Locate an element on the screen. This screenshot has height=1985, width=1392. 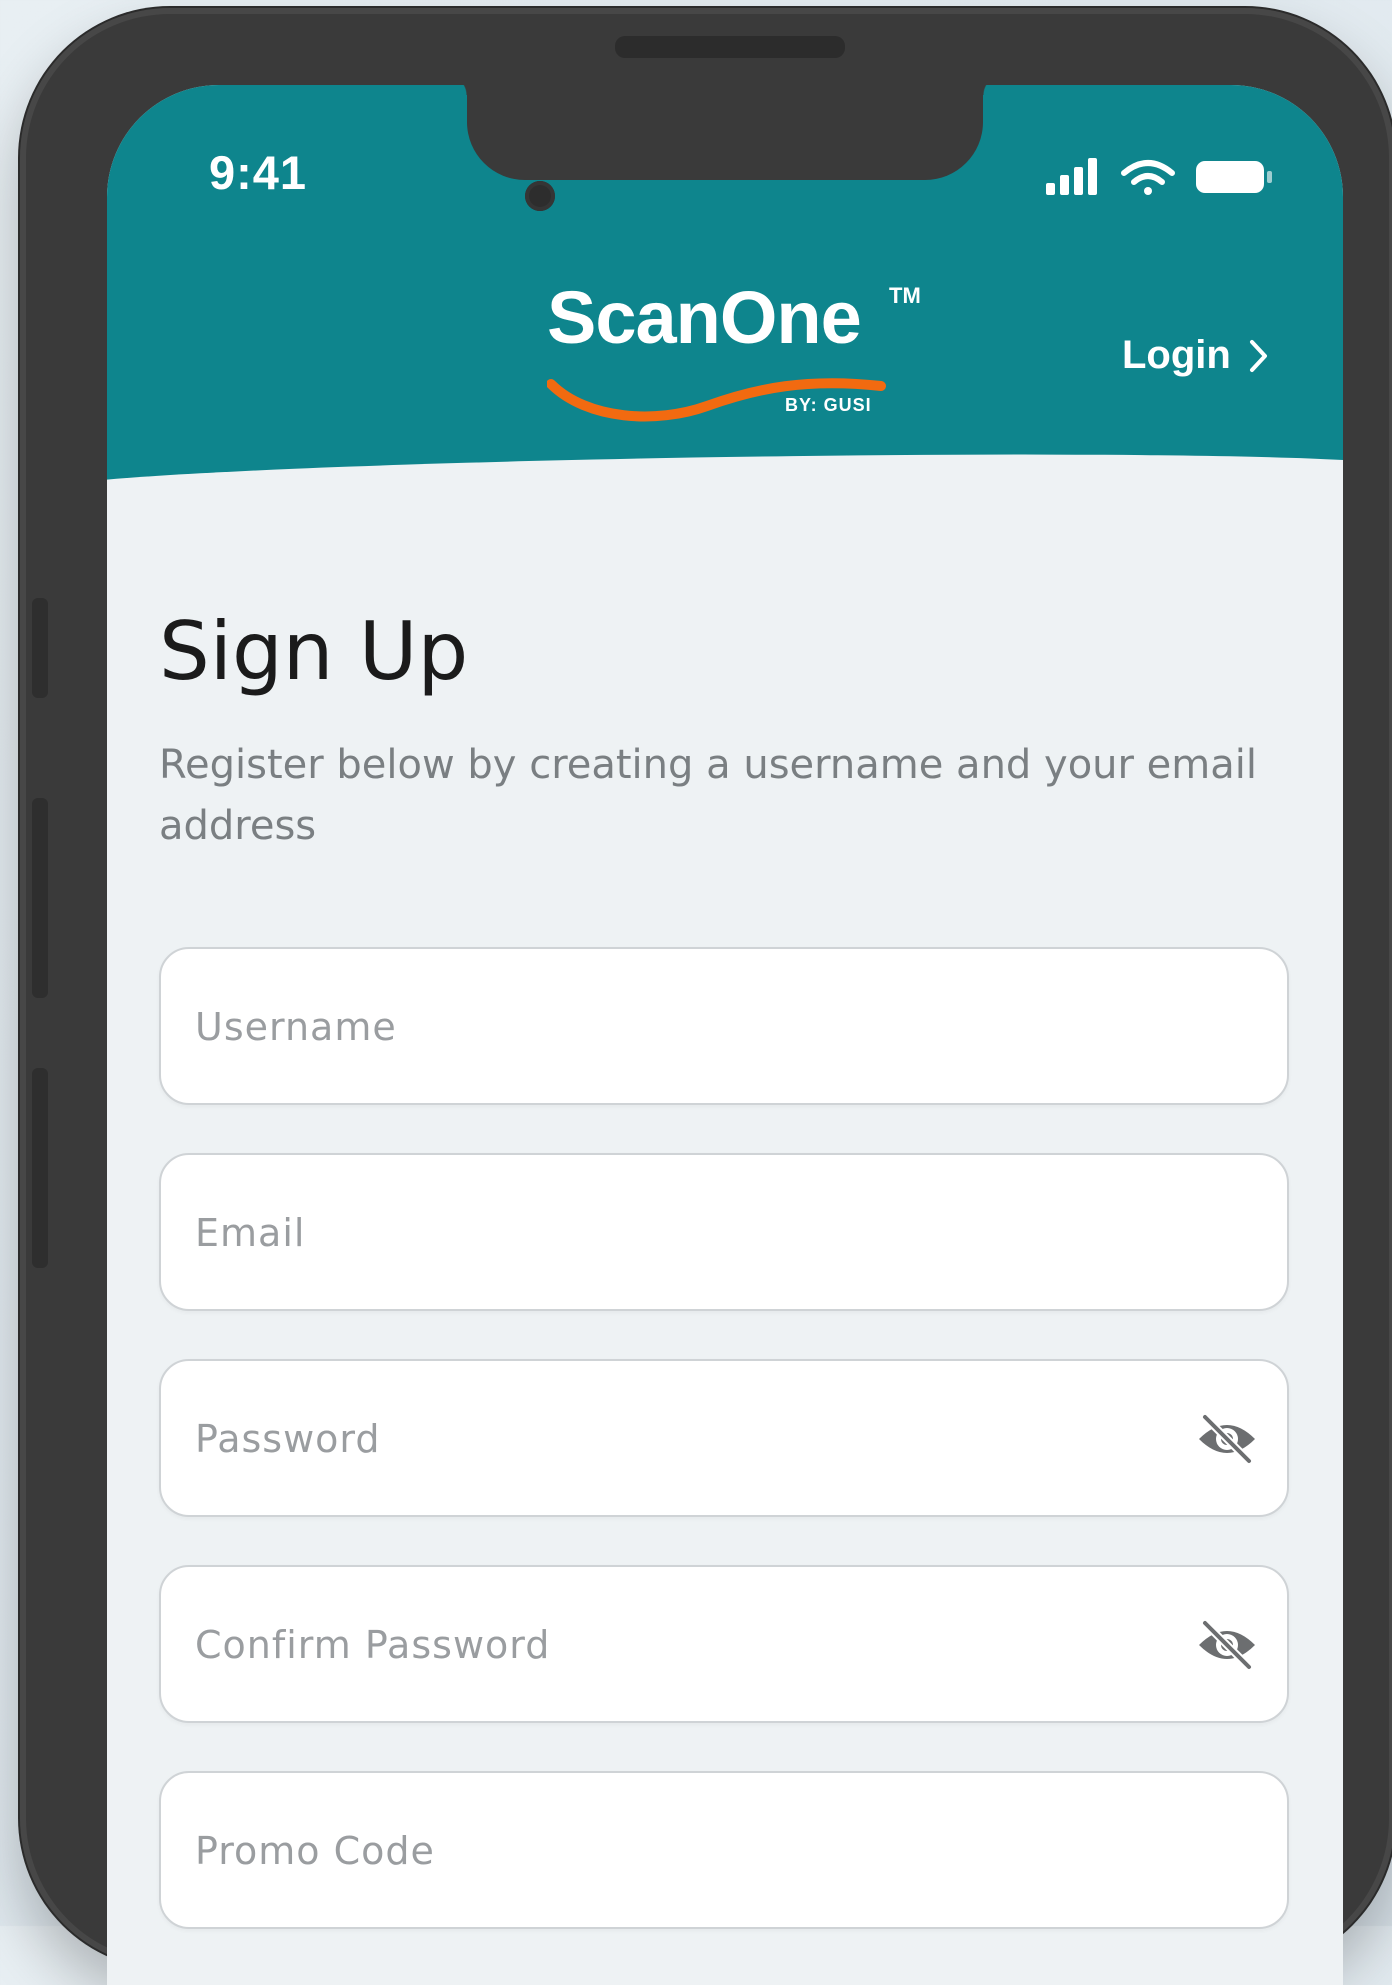
username-input is located at coordinates (670, 1027).